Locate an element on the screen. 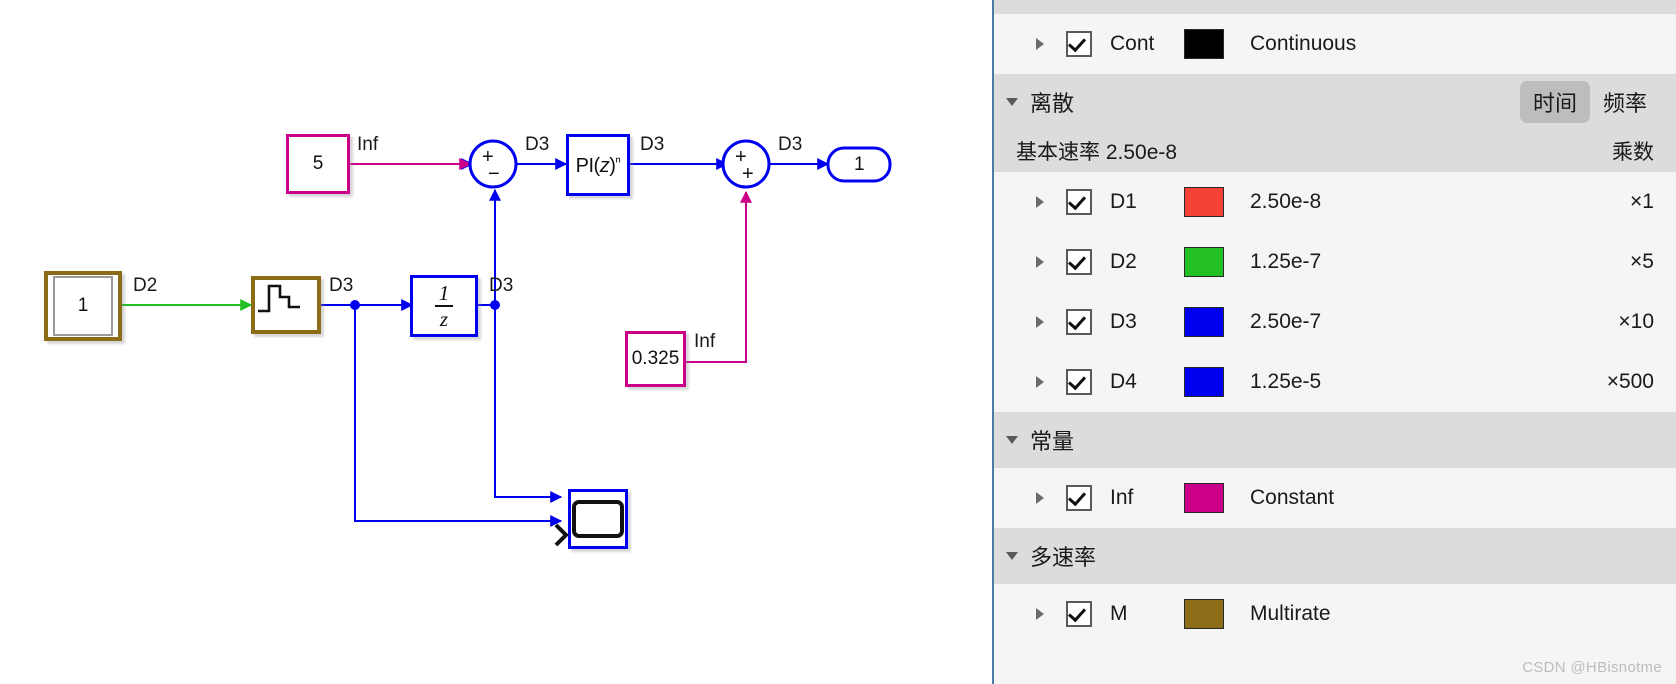 This screenshot has height=684, width=1676. multiplier-column-header: 乘数 is located at coordinates (1633, 152).